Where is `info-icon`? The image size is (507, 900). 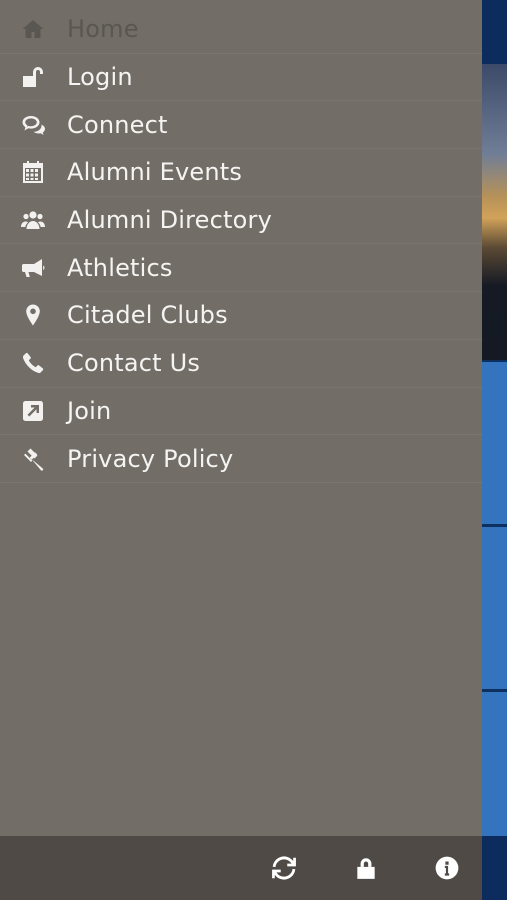
info-icon is located at coordinates (447, 868).